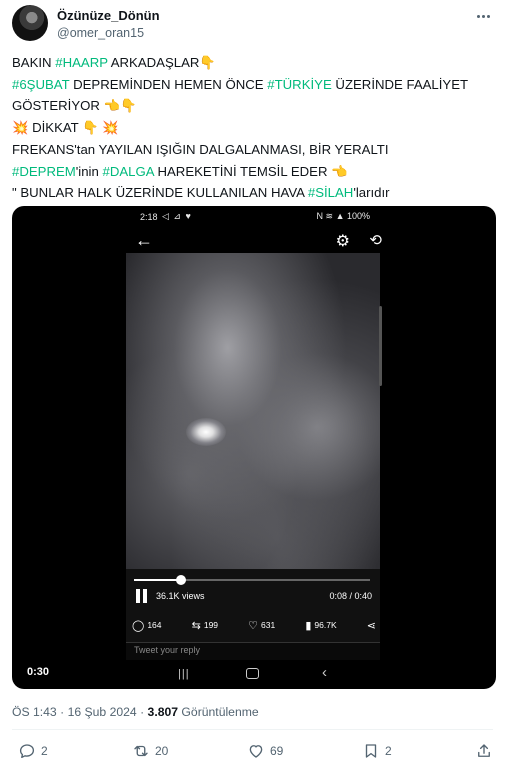  What do you see at coordinates (256, 751) in the screenshot?
I see `heart-outline-icon` at bounding box center [256, 751].